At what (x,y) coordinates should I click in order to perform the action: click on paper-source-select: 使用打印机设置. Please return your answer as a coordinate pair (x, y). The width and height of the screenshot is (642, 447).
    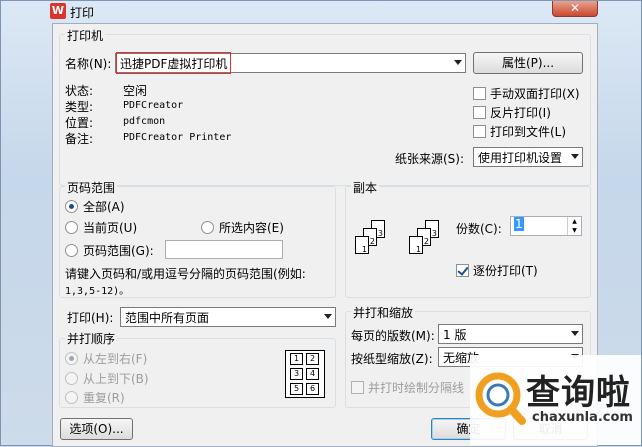
    Looking at the image, I should click on (528, 157).